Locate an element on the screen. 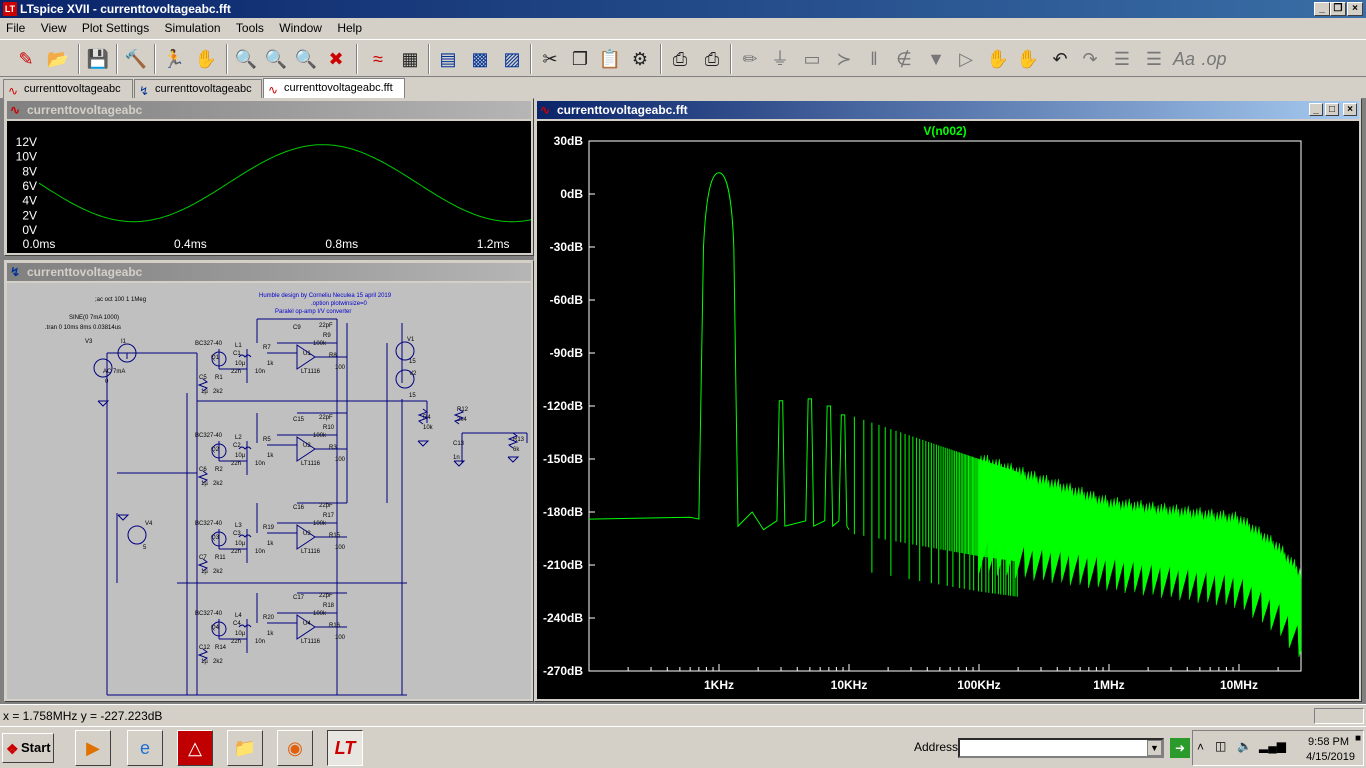 The image size is (1366, 768). component-label: C12 is located at coordinates (205, 648).